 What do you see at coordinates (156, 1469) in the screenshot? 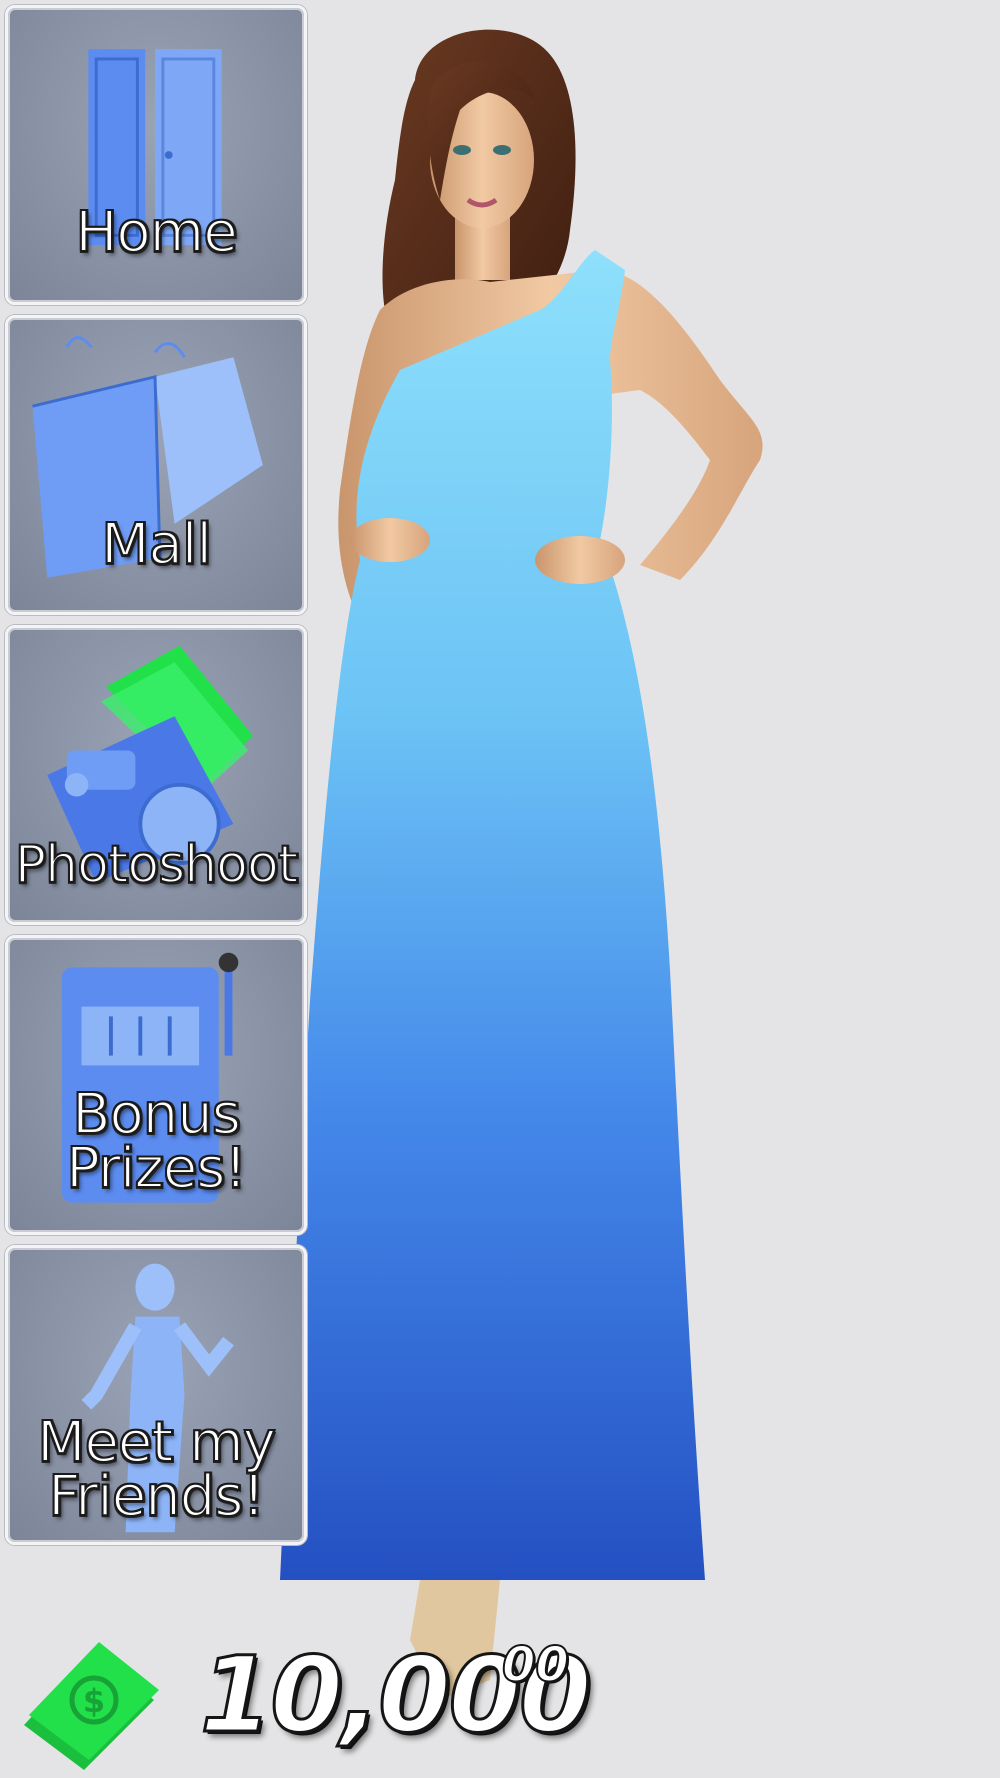
I see `meet-my-friends-label: Meet my Friends!` at bounding box center [156, 1469].